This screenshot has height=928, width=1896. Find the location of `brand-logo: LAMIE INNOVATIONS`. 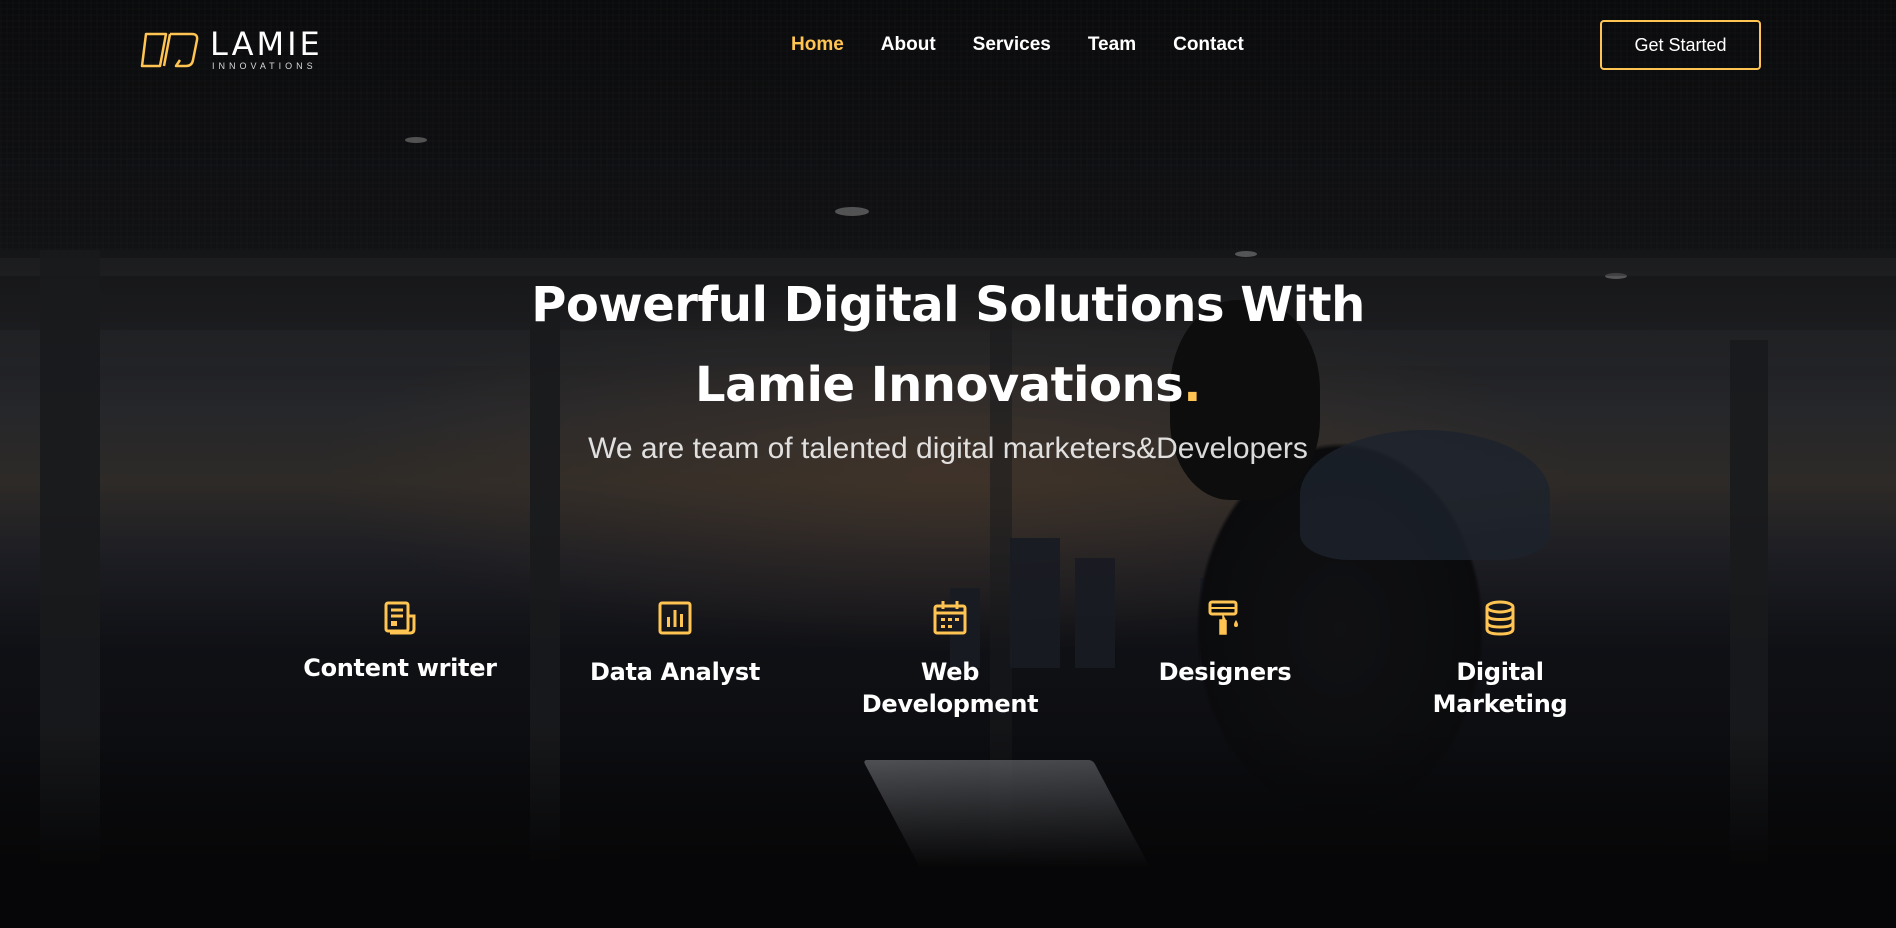

brand-logo: LAMIE INNOVATIONS is located at coordinates (231, 49).